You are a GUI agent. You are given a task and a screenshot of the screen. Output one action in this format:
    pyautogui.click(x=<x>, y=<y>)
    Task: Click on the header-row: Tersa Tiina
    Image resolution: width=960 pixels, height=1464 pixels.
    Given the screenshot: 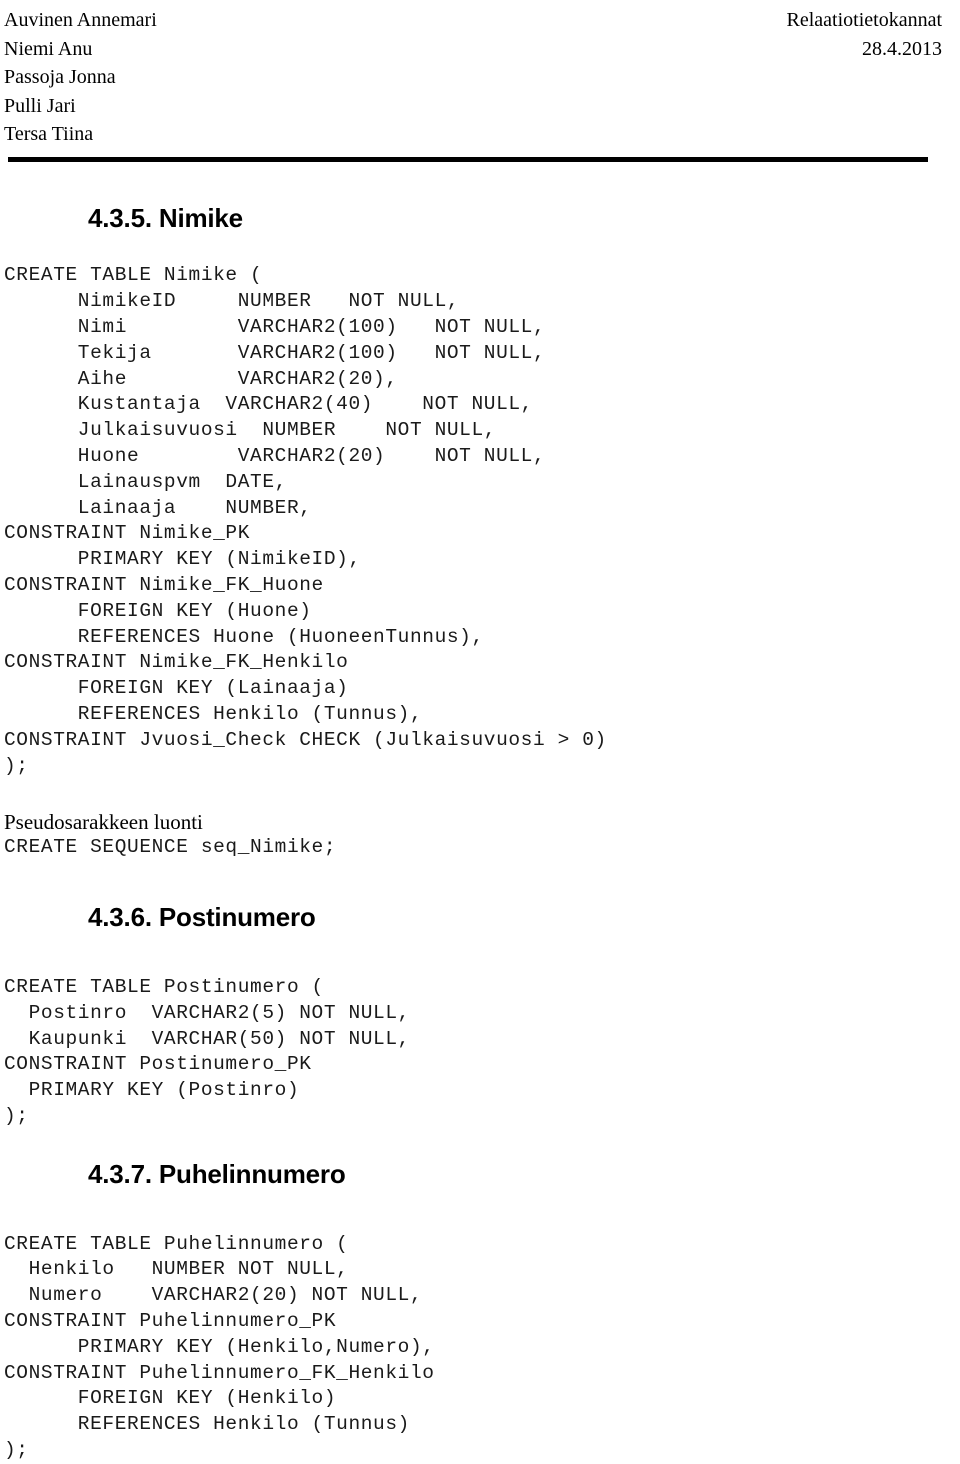 What is the action you would take?
    pyautogui.click(x=473, y=134)
    